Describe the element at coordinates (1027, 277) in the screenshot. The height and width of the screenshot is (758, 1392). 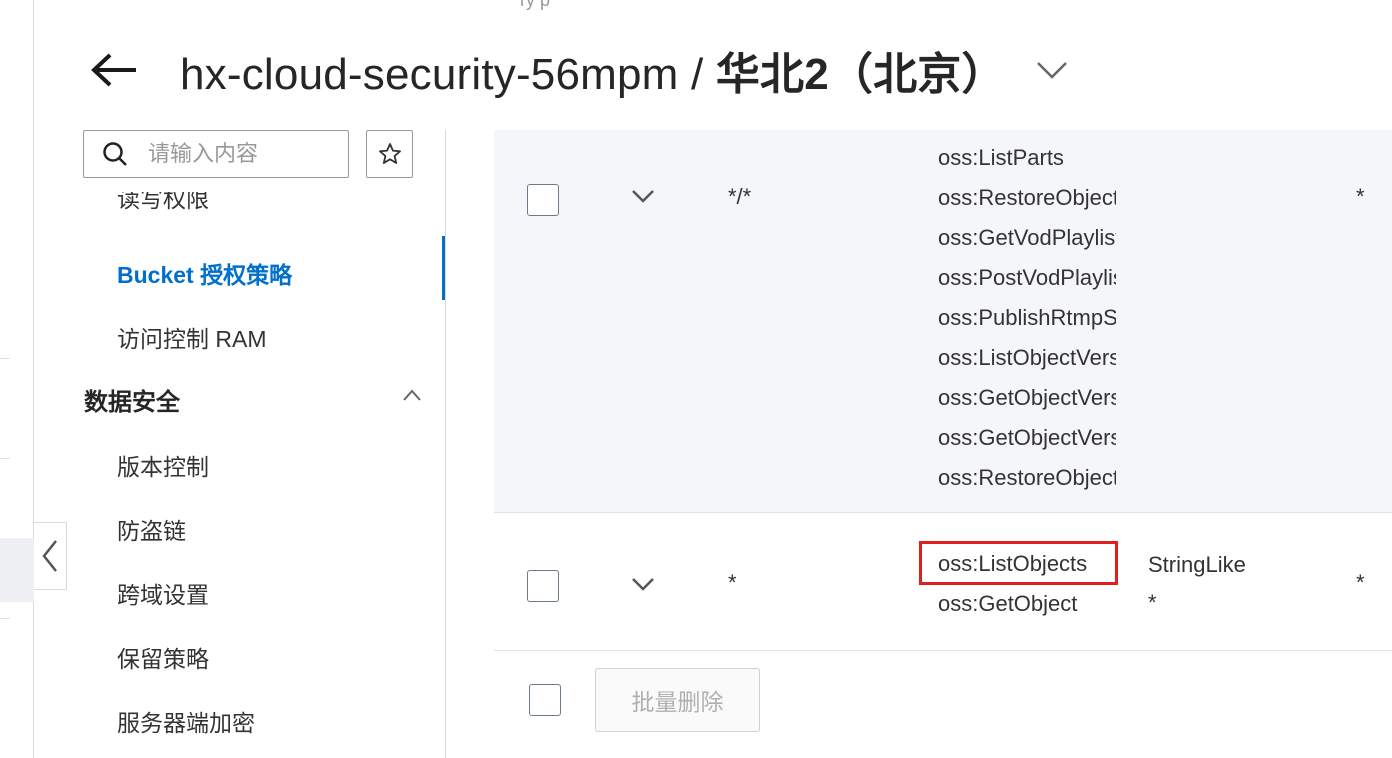
I see `action-item: oss:PostVodPlaylist` at that location.